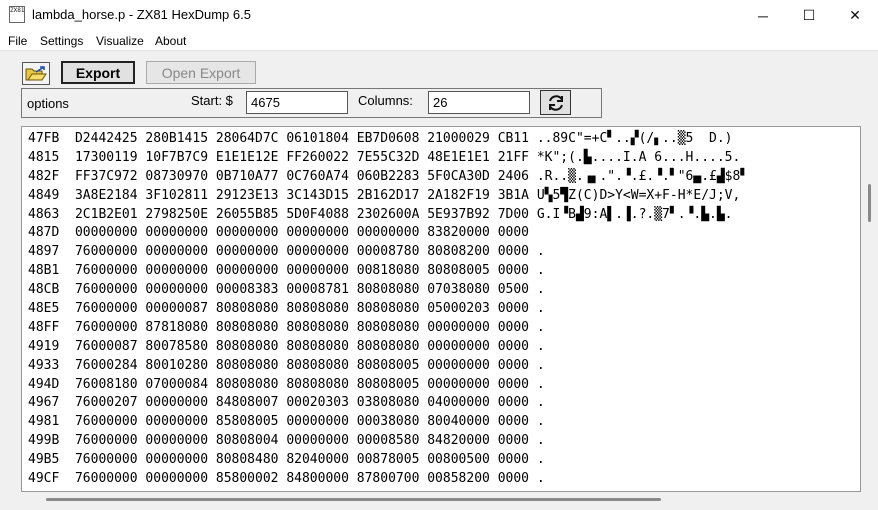 The width and height of the screenshot is (878, 510). What do you see at coordinates (555, 102) in the screenshot?
I see `refresh-button` at bounding box center [555, 102].